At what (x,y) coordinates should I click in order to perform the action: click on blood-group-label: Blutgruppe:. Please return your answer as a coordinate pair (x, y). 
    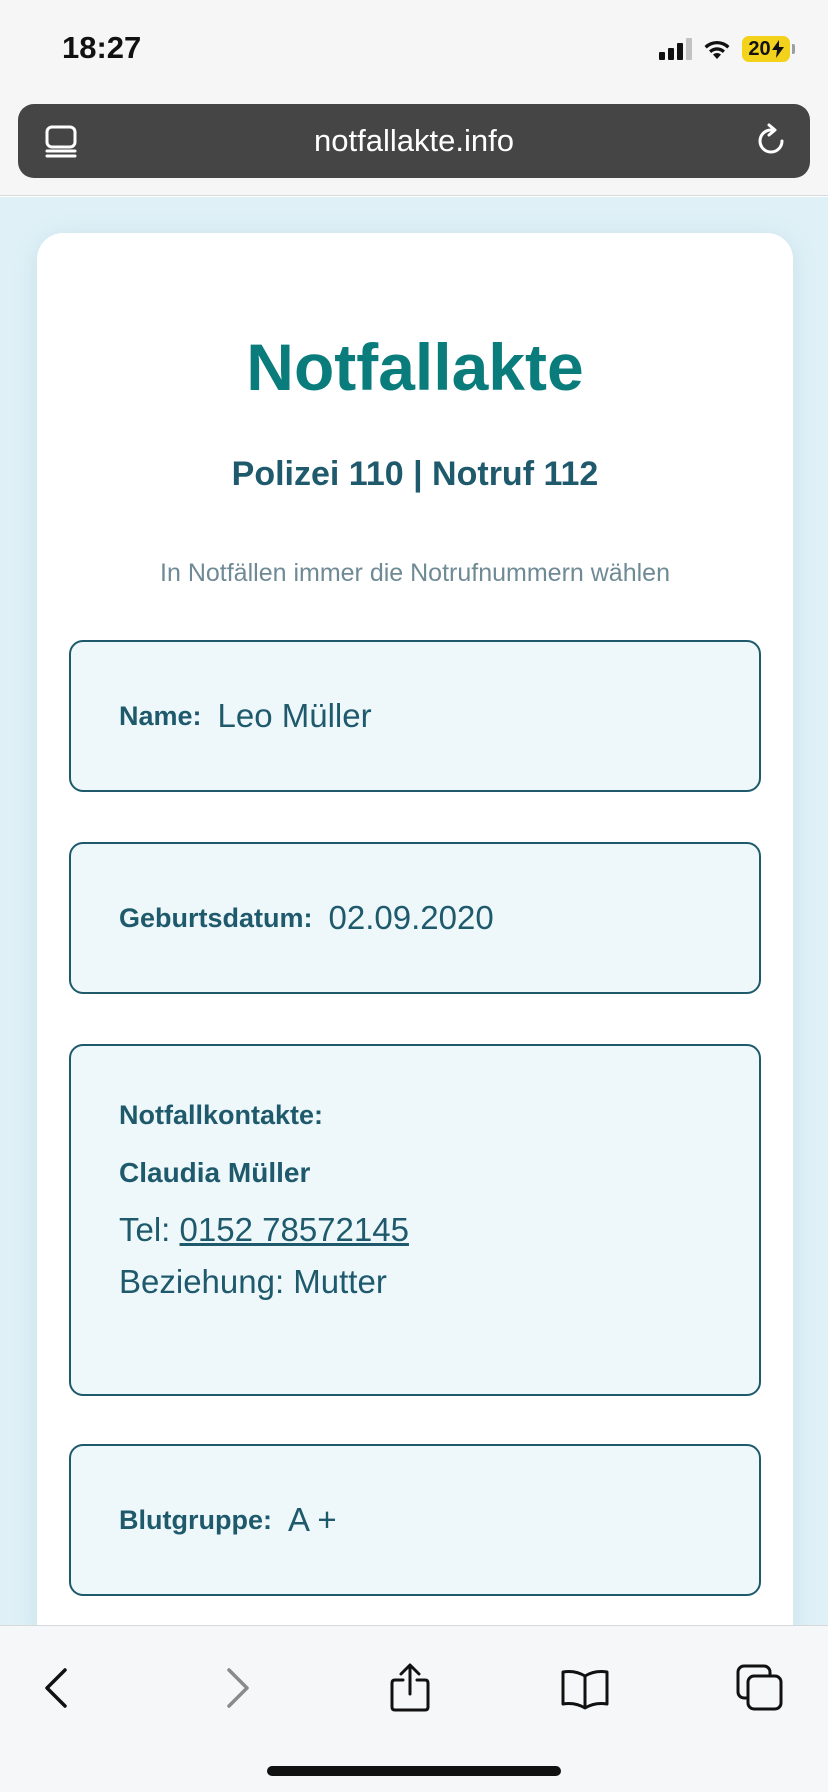
    Looking at the image, I should click on (195, 1519).